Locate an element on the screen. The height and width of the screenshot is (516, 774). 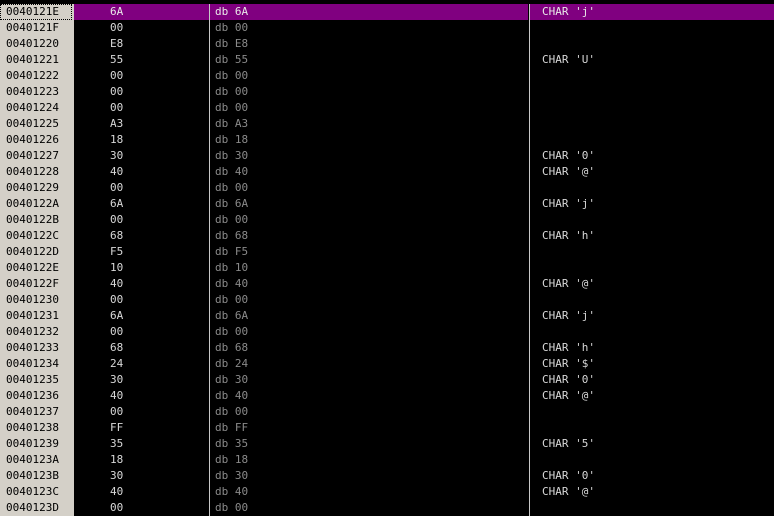
disassembly-row: 0040123D 00 db 00 is located at coordinates (387, 508).